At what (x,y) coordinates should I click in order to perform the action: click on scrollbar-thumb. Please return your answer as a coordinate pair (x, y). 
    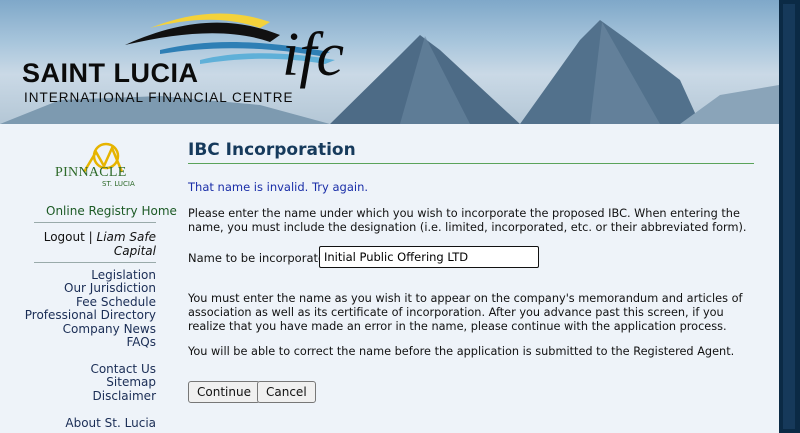
    Looking at the image, I should click on (789, 216).